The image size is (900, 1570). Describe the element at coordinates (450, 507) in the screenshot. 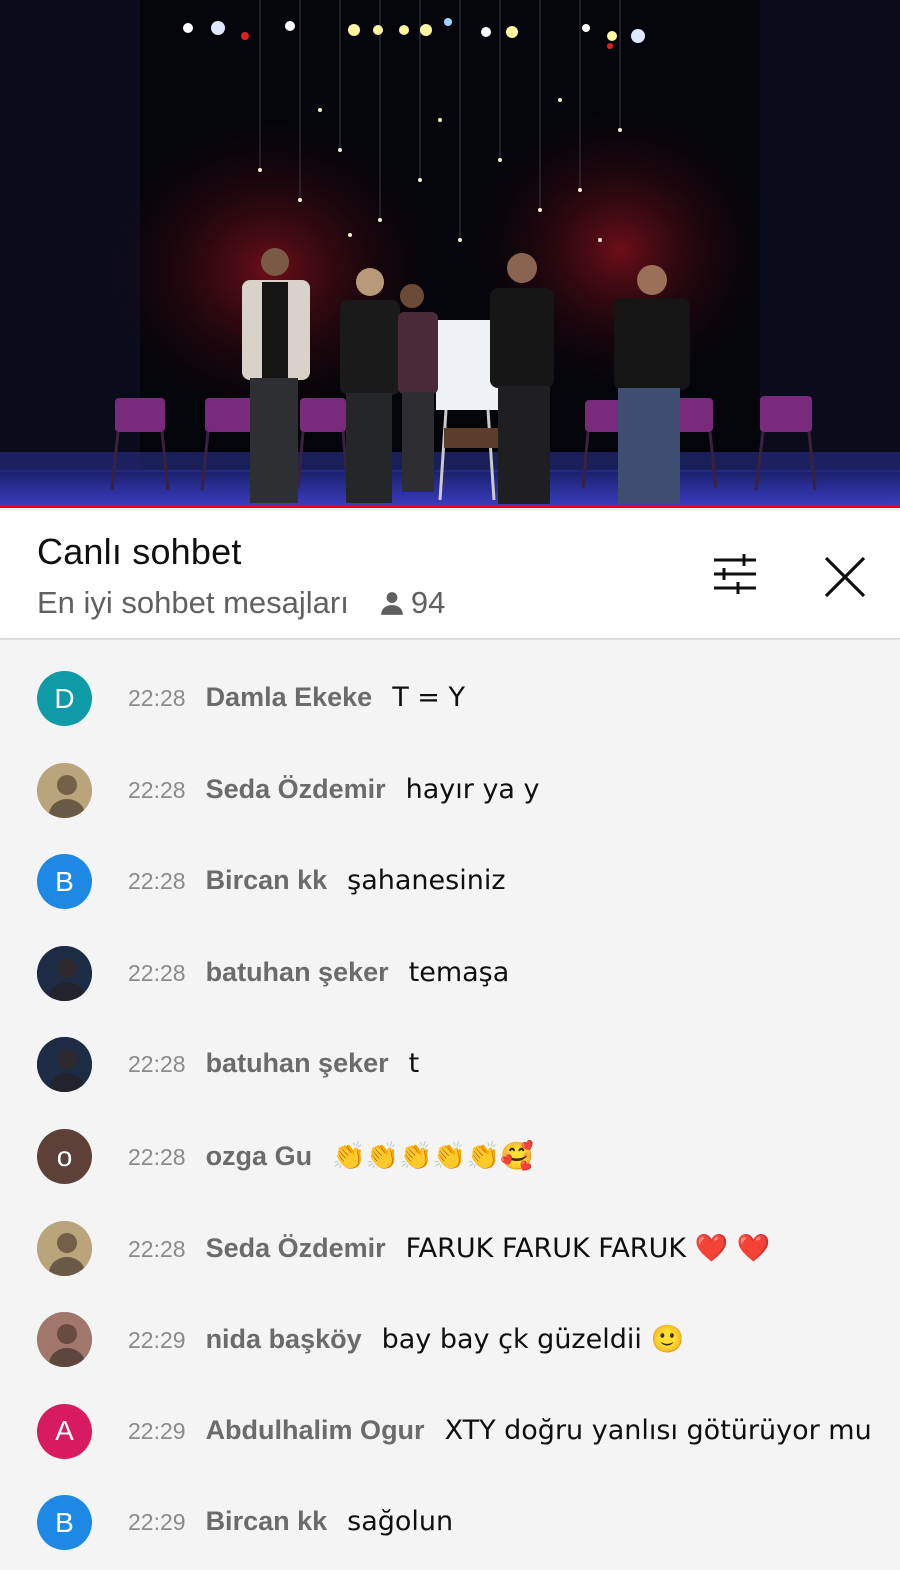

I see `video-progress-bar` at that location.